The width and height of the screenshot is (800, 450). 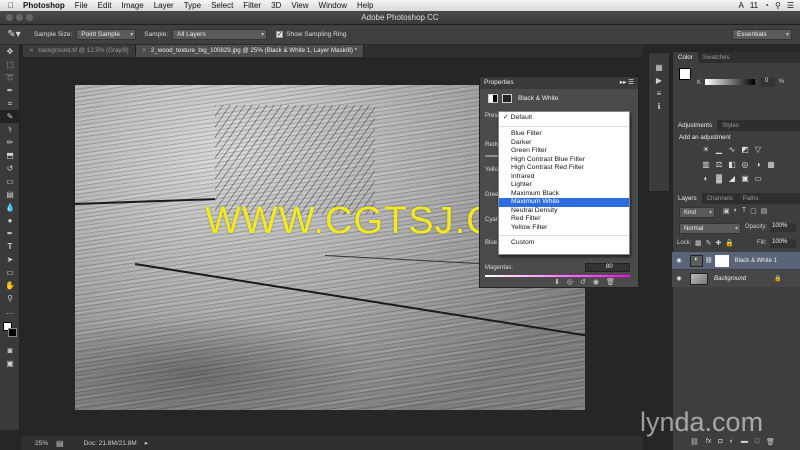 I want to click on notification-list-icon: ☰, so click(x=790, y=5).